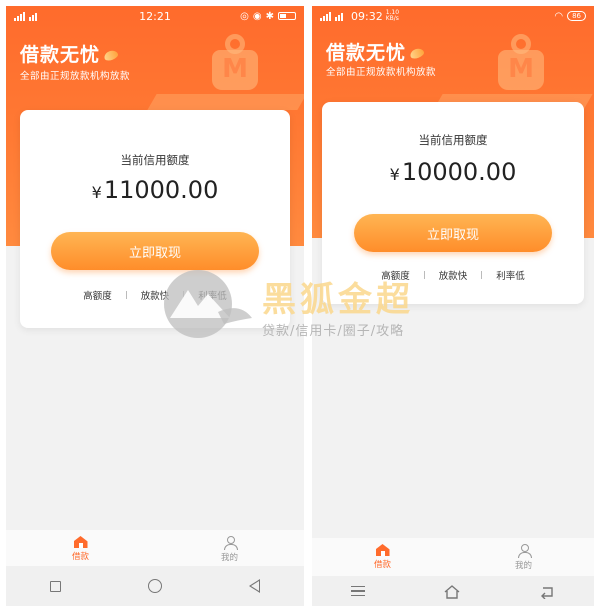 The image size is (600, 610). I want to click on credit-amount: ¥10000.00, so click(453, 172).